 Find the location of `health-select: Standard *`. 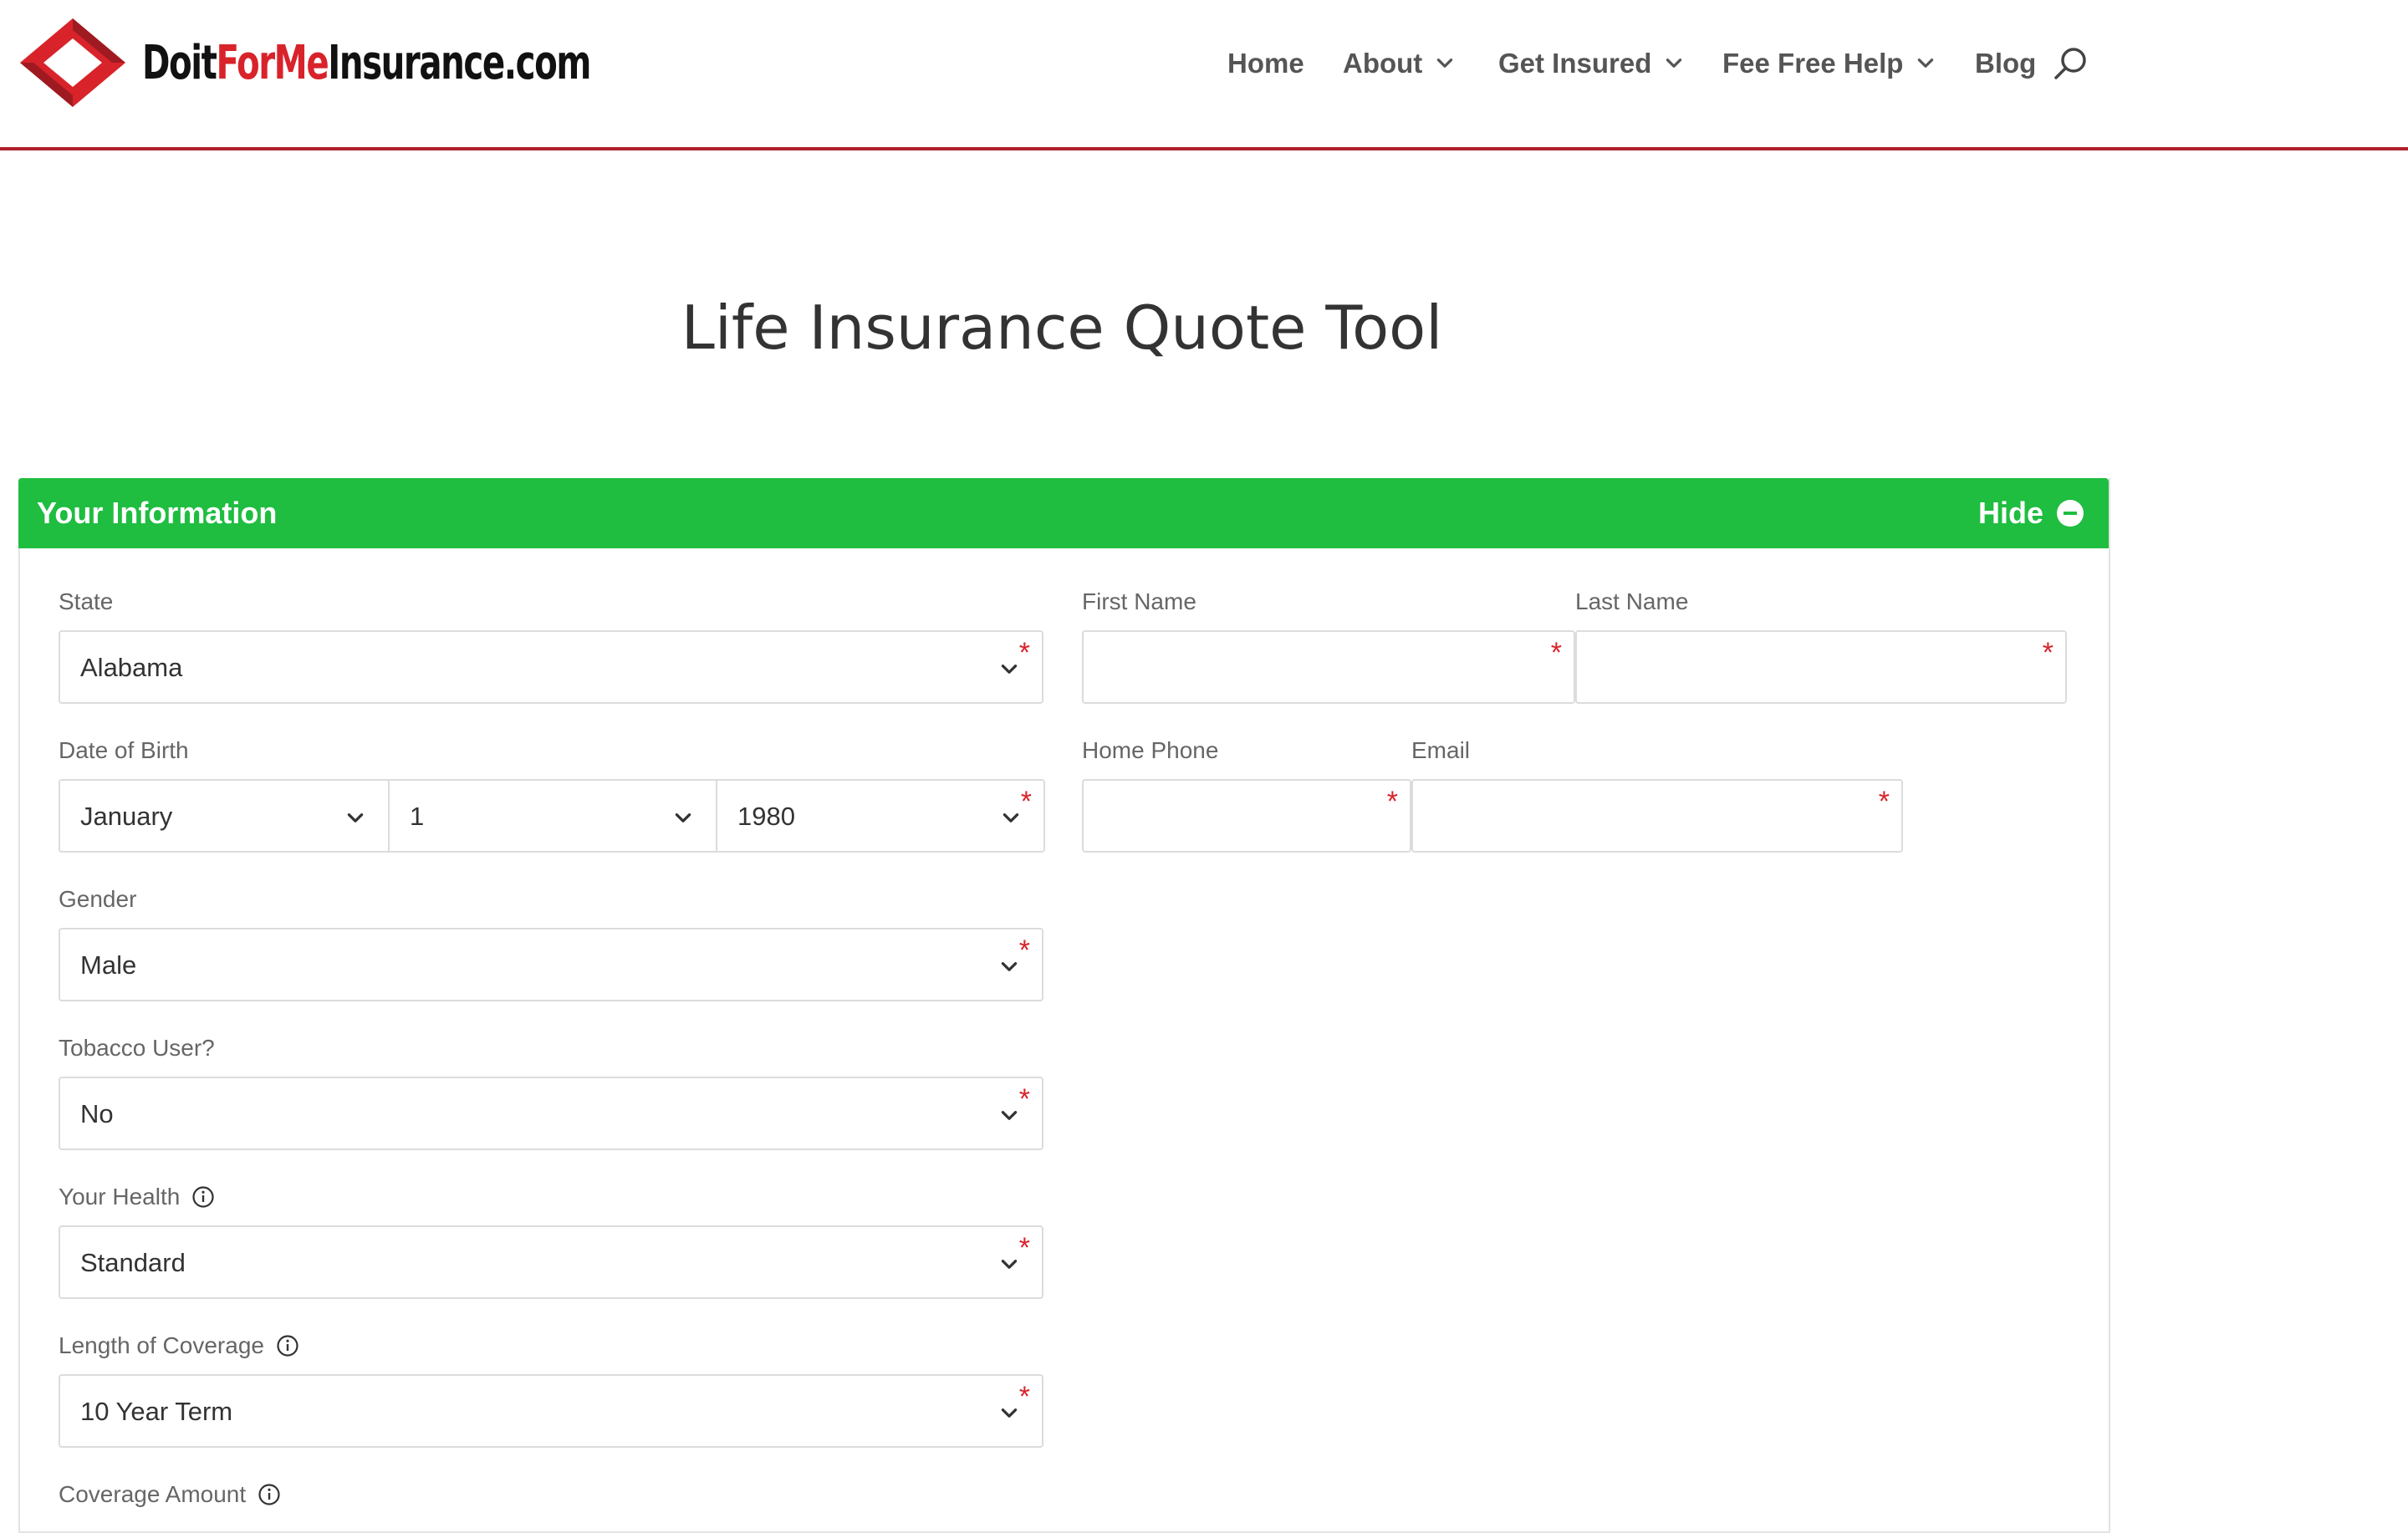

health-select: Standard * is located at coordinates (551, 1262).